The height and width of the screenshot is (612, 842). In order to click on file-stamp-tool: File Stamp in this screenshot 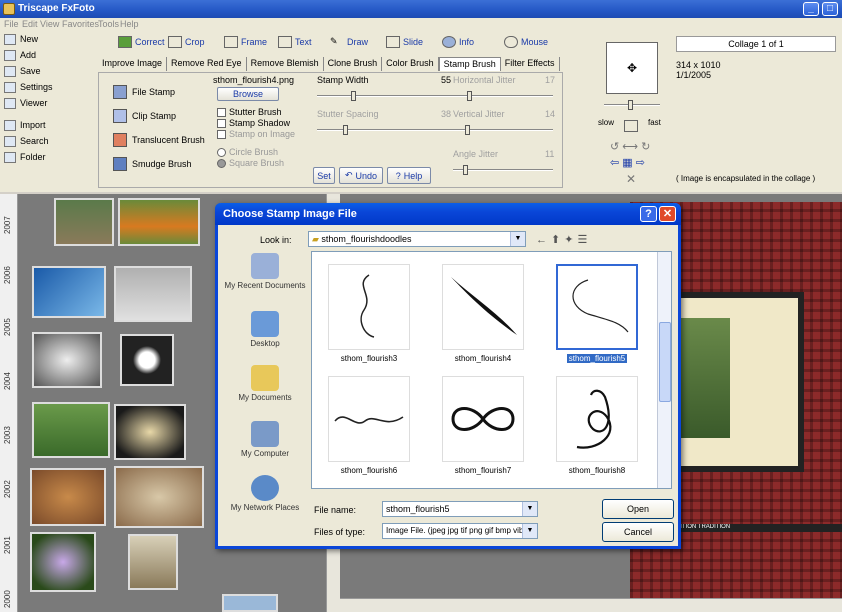, I will do `click(144, 92)`.